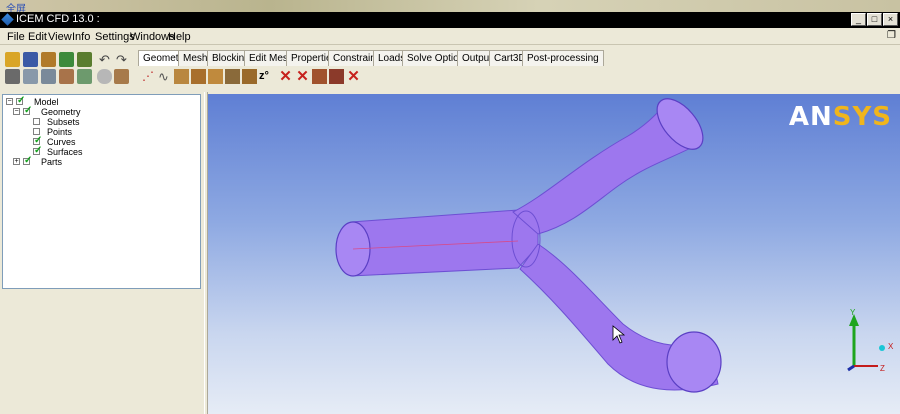 The image size is (900, 414). I want to click on window-title: ICEM CFD 13.0 :, so click(58, 19).